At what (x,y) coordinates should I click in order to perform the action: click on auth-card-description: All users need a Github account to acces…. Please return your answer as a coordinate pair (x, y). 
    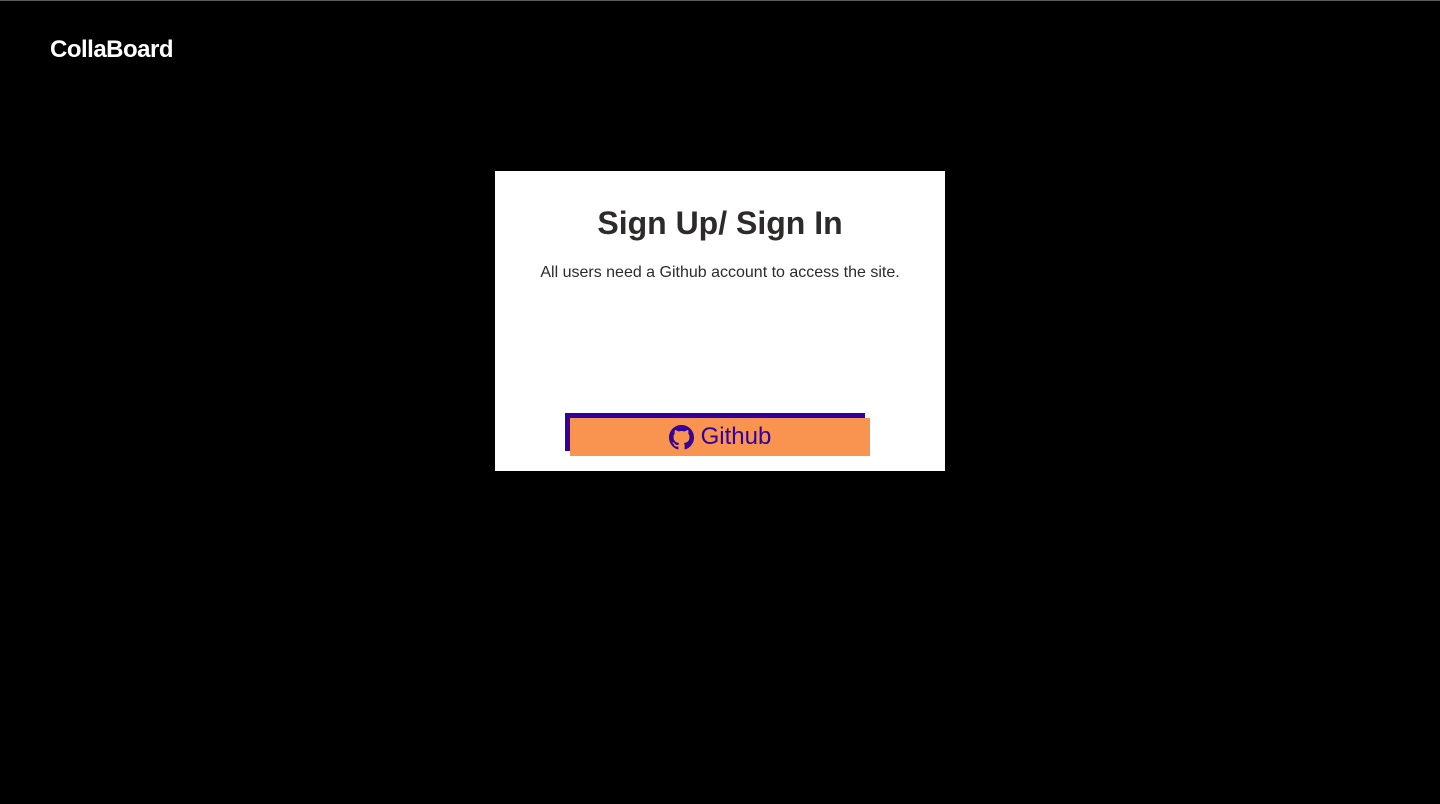
    Looking at the image, I should click on (720, 272).